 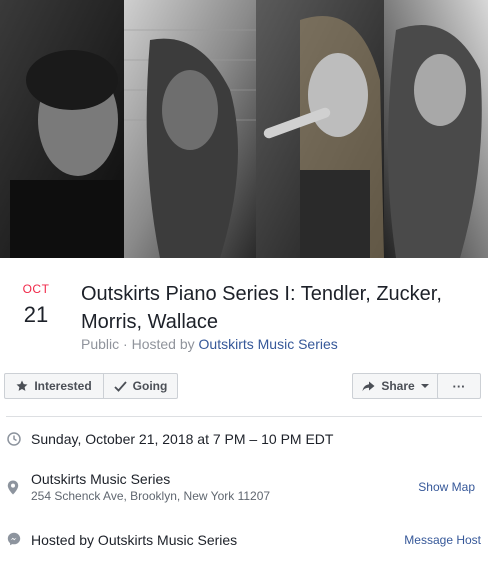 I want to click on star-icon, so click(x=22, y=385).